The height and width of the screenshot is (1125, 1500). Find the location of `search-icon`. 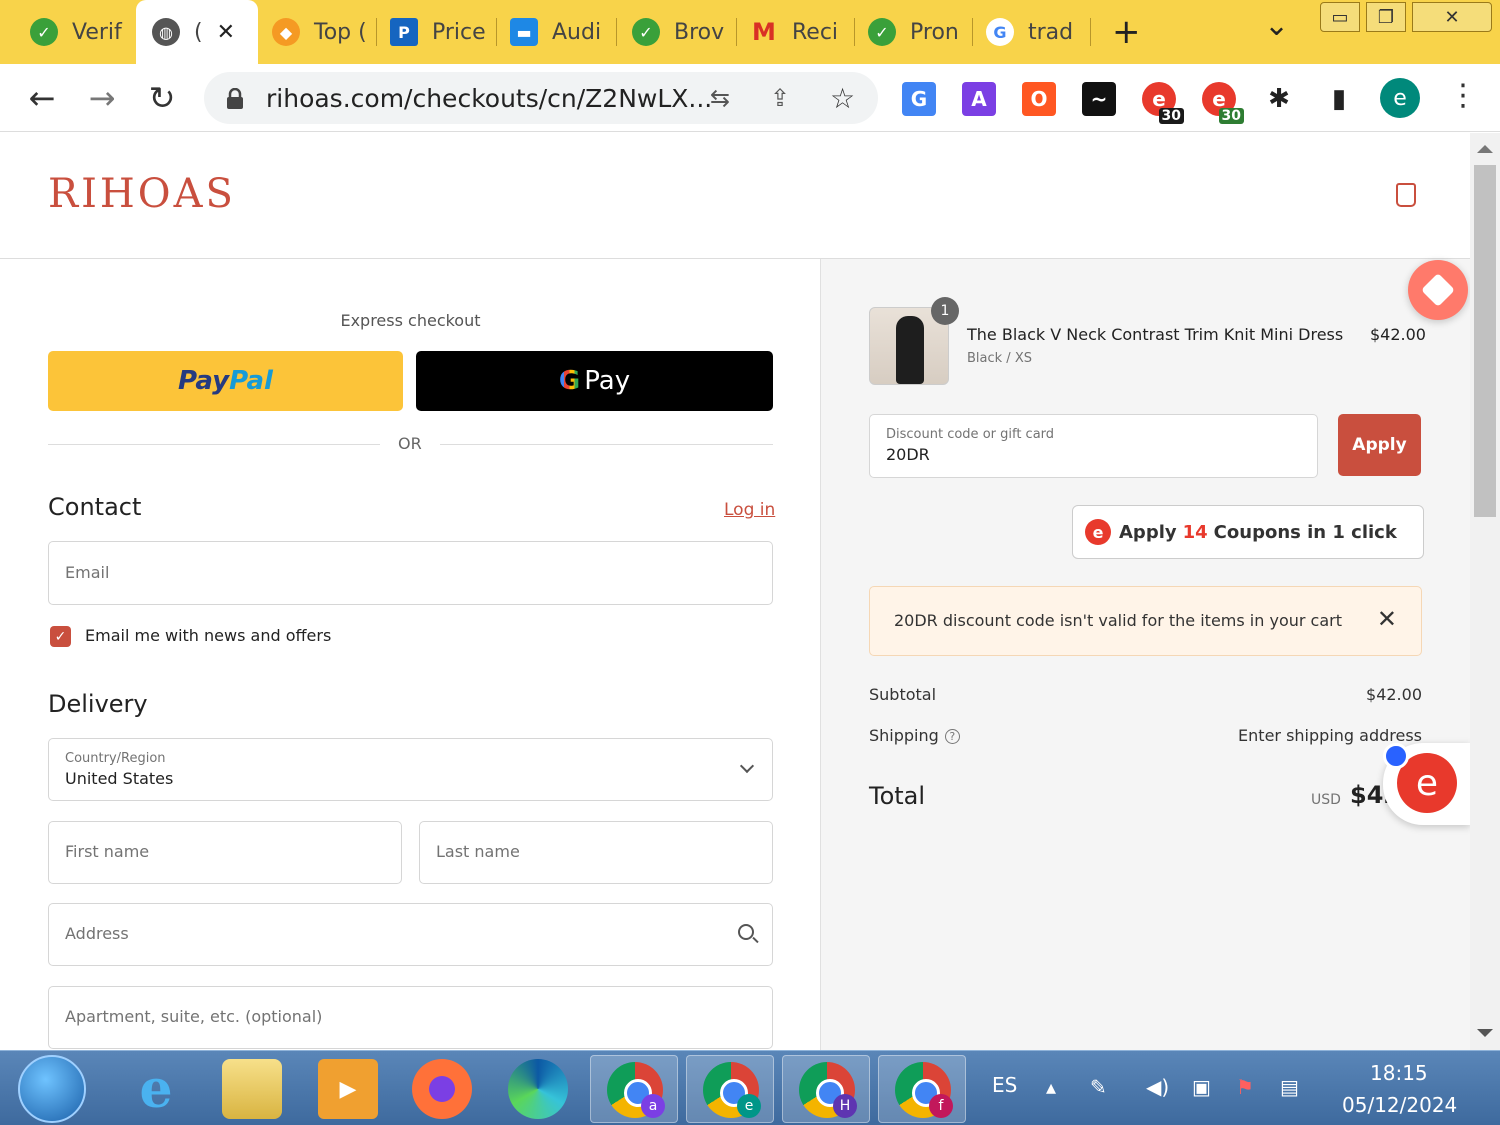

search-icon is located at coordinates (746, 932).